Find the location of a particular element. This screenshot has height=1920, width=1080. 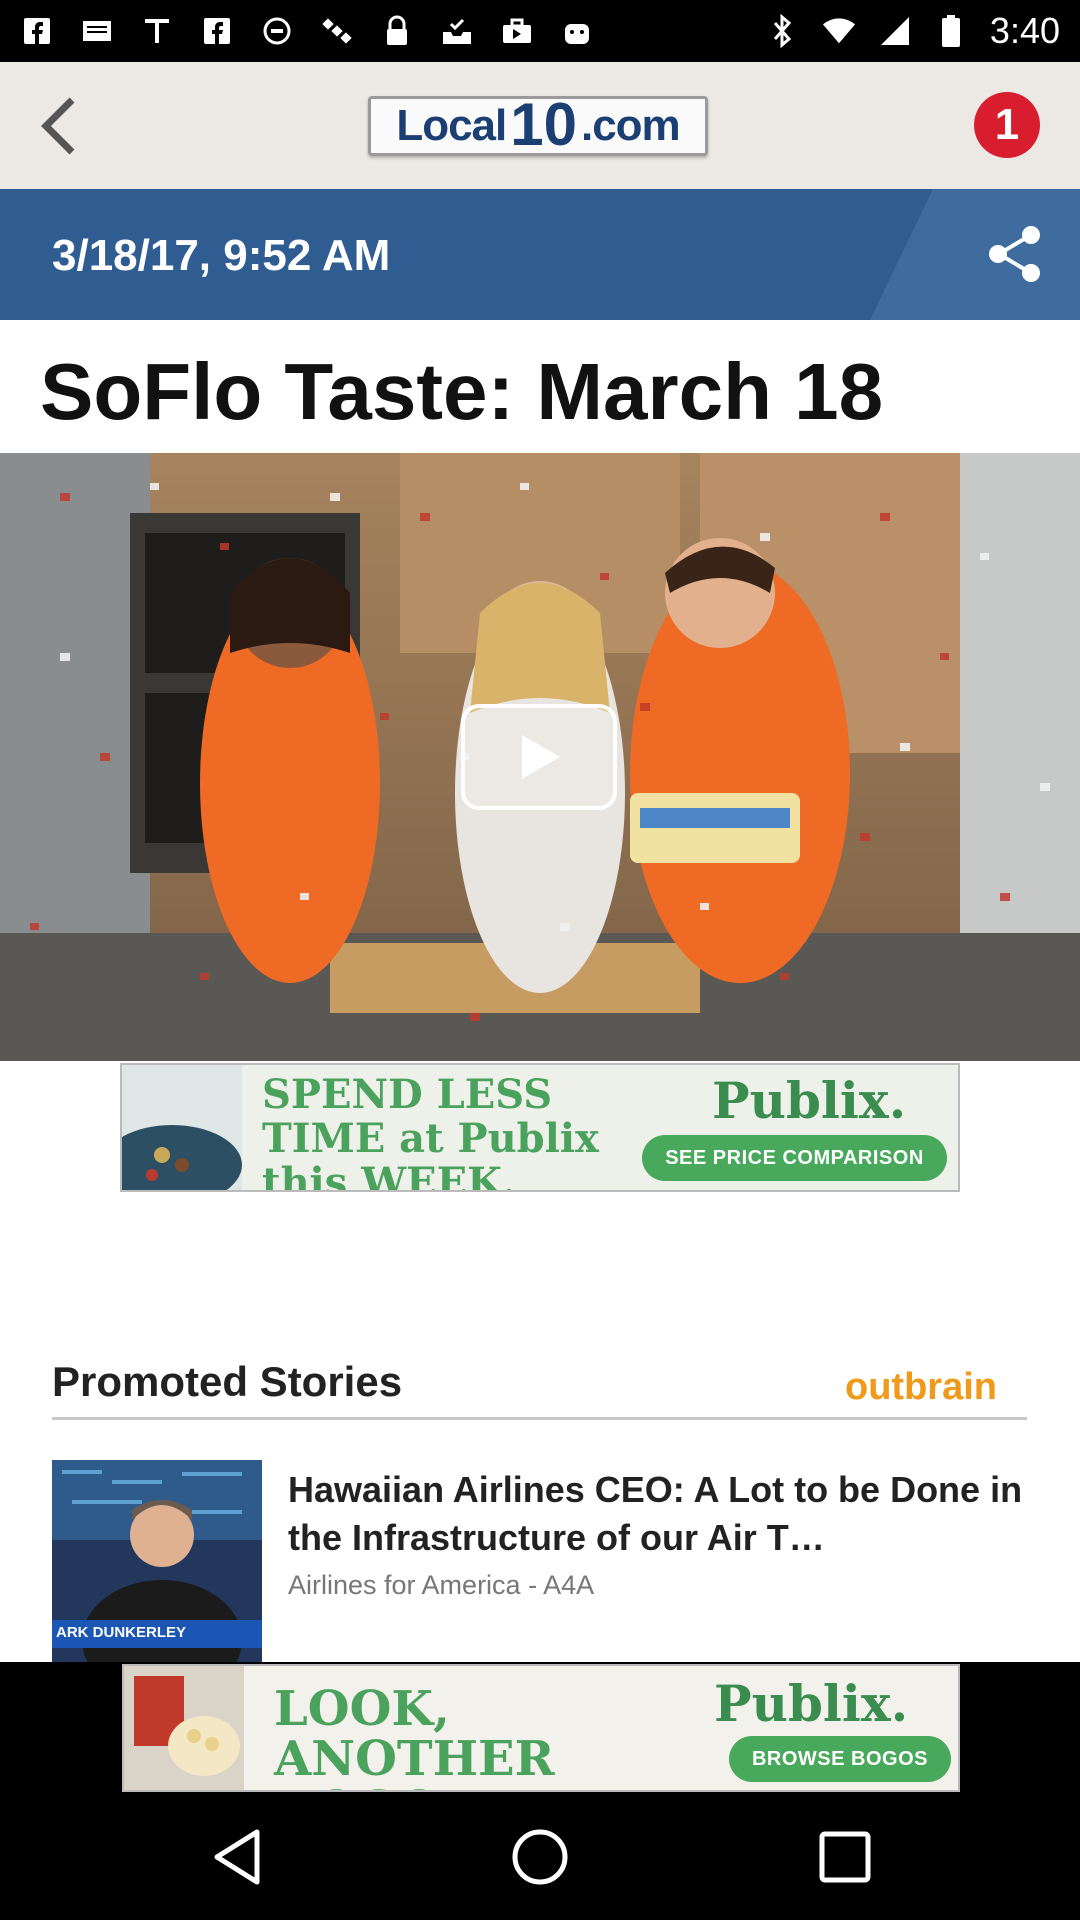

home-circle-icon is located at coordinates (540, 1857).